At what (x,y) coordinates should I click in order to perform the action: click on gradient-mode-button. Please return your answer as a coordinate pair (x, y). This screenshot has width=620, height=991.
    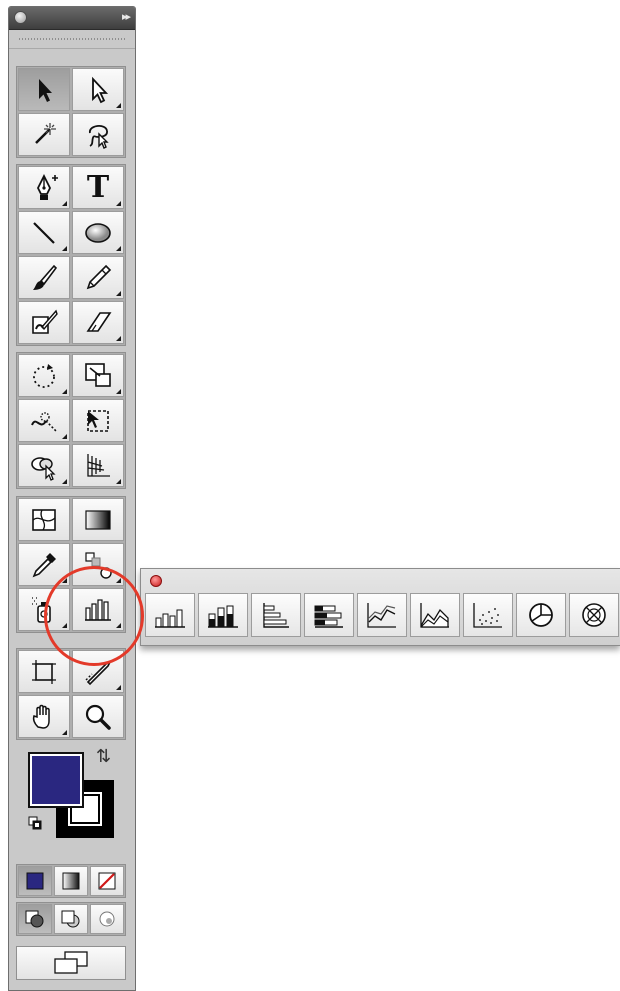
    Looking at the image, I should click on (71, 881).